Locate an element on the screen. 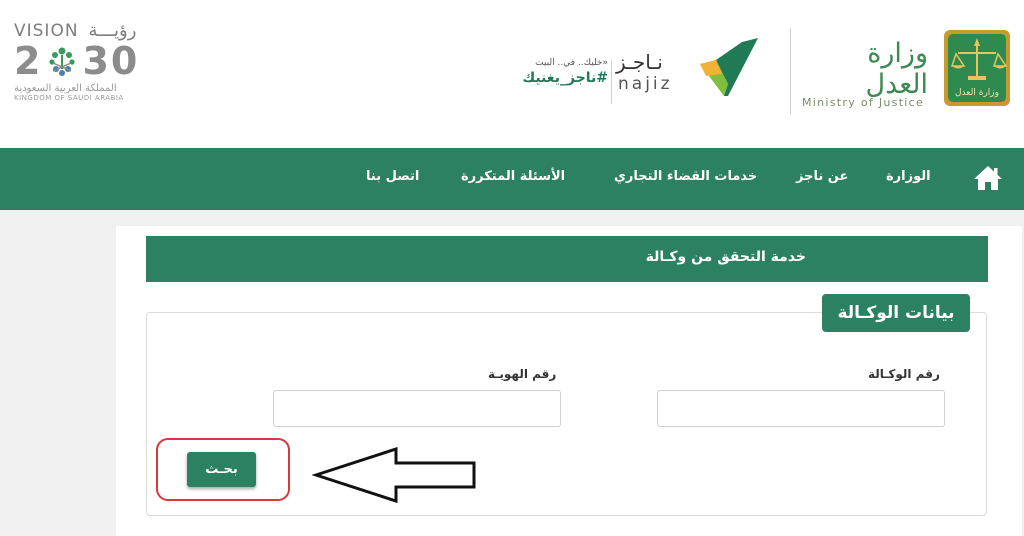 Image resolution: width=1024 pixels, height=536 pixels. kingdom-name-en: KINGDOM OF SAUDI ARABIA is located at coordinates (69, 98).